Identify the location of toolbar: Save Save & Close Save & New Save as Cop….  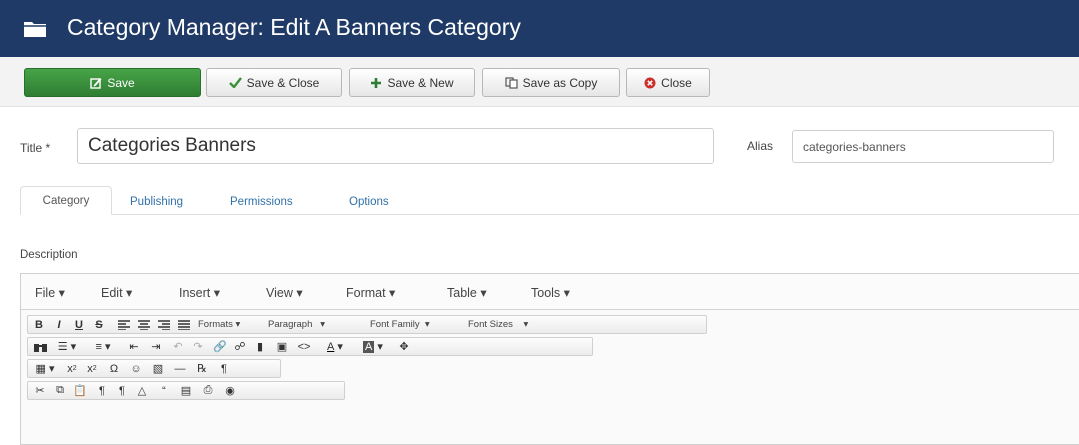
(539, 82).